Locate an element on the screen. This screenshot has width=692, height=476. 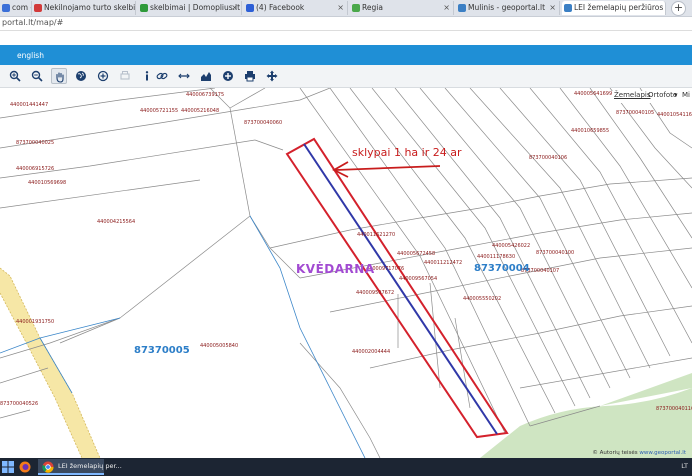
road-strip is located at coordinates (41, 375).